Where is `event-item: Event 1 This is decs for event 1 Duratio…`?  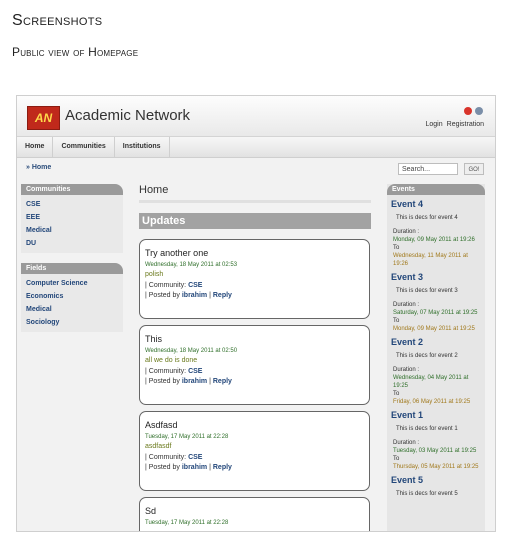 event-item: Event 1 This is decs for event 1 Duratio… is located at coordinates (436, 438).